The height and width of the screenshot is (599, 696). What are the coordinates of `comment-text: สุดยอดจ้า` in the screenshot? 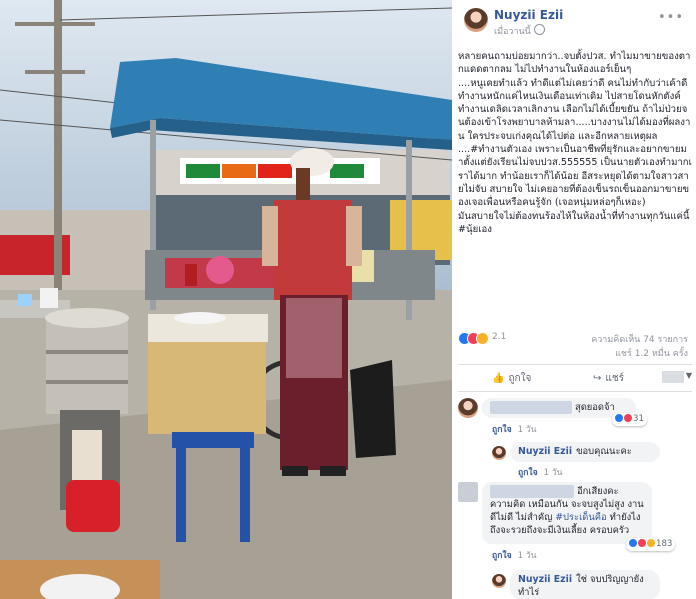 It's located at (594, 407).